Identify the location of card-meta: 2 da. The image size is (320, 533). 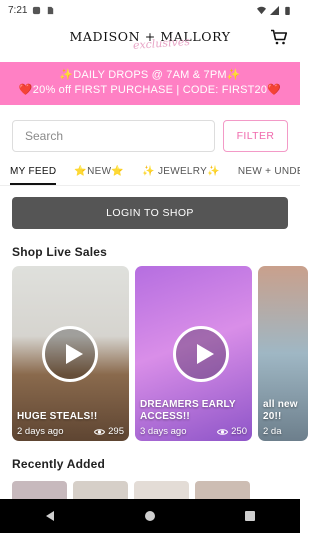
(283, 431).